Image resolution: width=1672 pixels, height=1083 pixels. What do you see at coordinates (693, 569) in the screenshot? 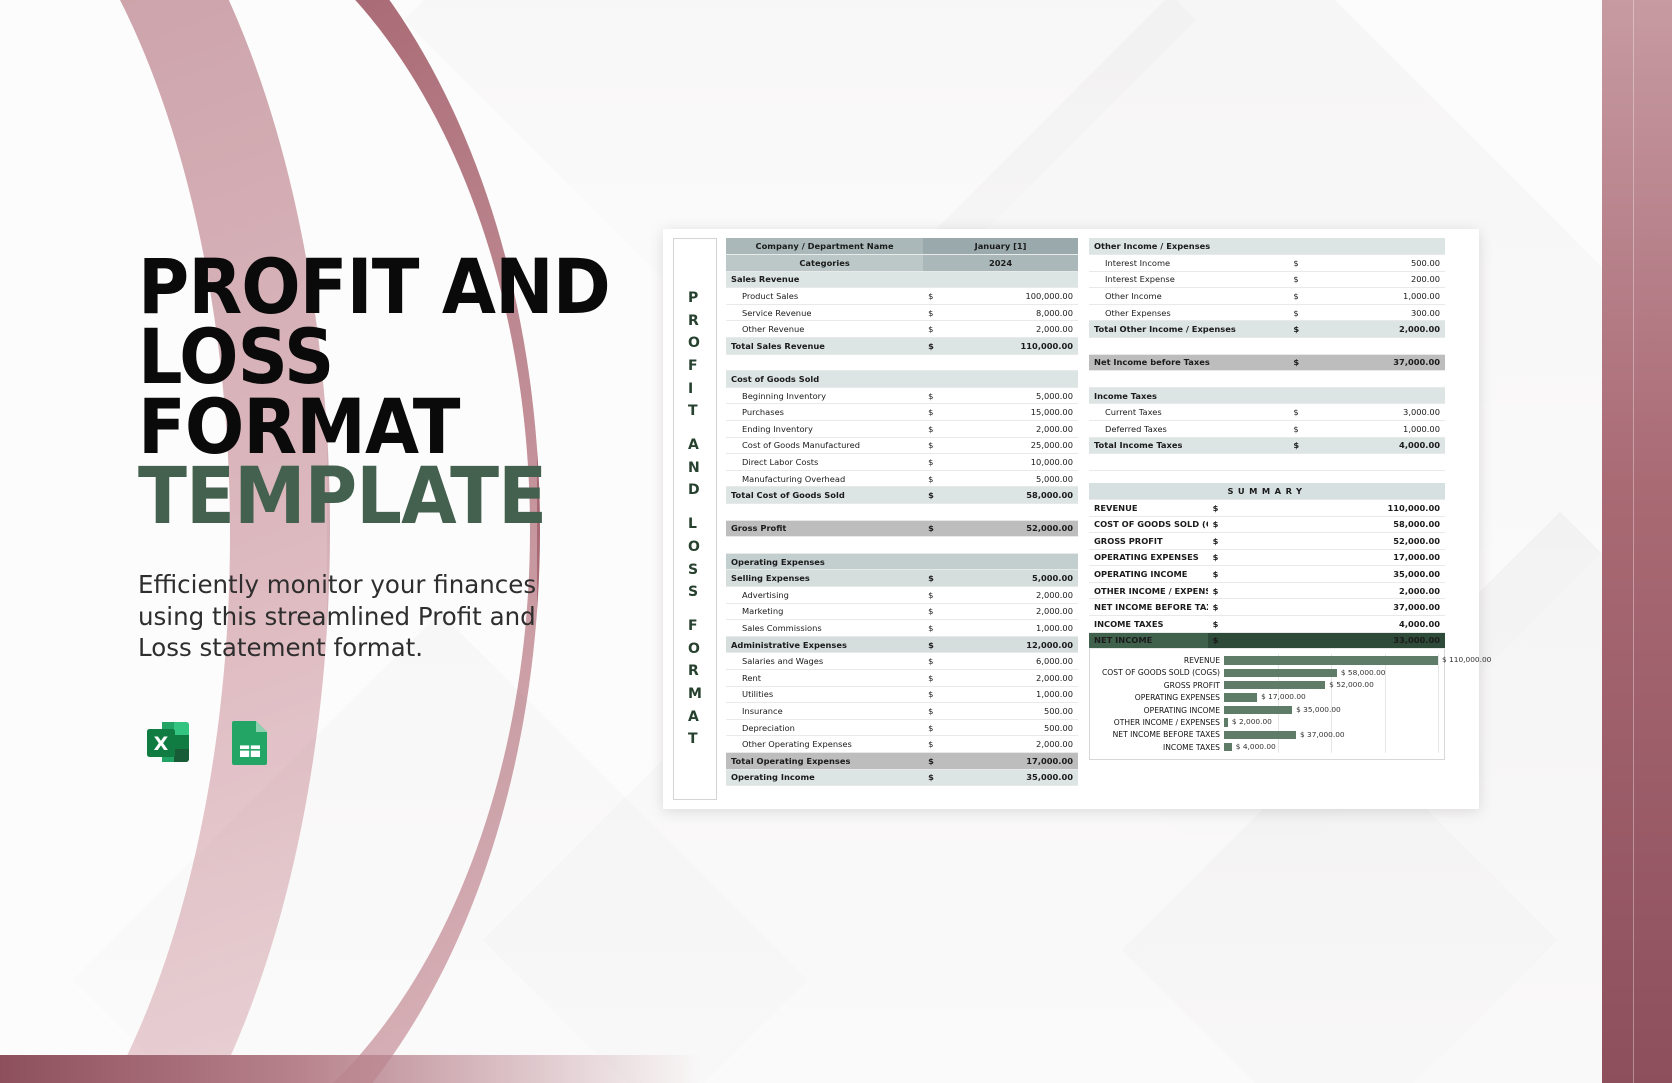
I see `vertical-title-letter: S` at bounding box center [693, 569].